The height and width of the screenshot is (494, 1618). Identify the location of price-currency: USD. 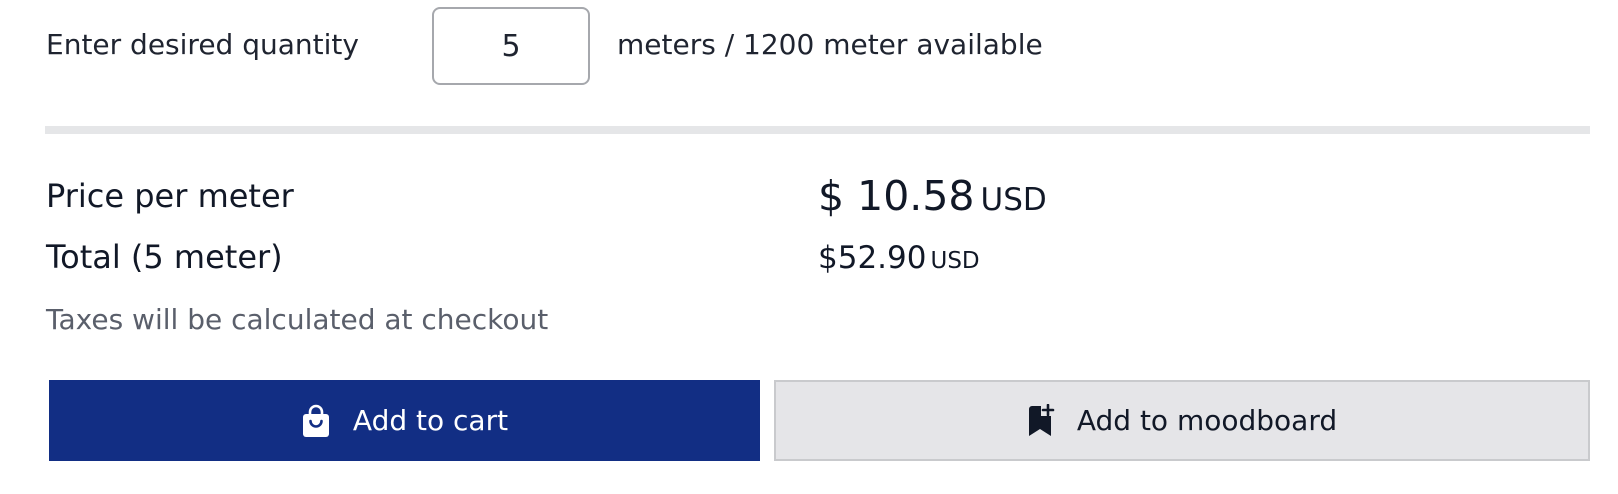
(1013, 200).